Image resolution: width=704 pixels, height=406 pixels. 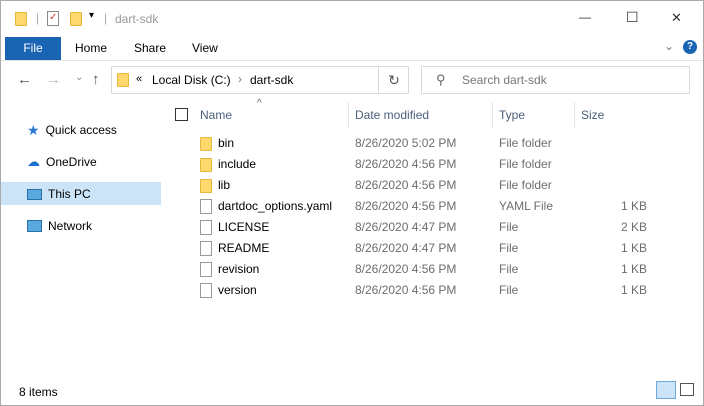 What do you see at coordinates (237, 164) in the screenshot?
I see `file-name: include` at bounding box center [237, 164].